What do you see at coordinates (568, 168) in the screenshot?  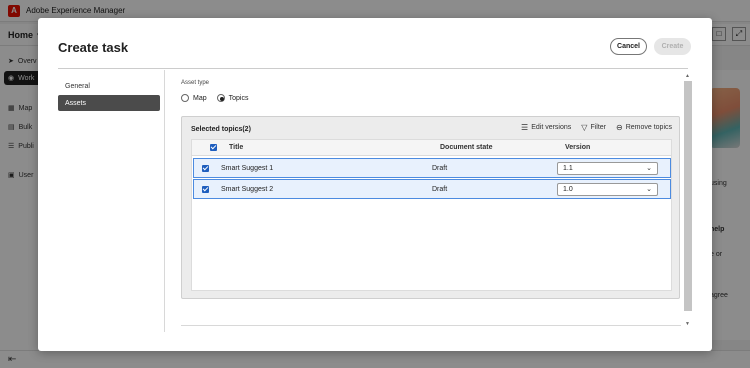 I see `version-value: 1.1` at bounding box center [568, 168].